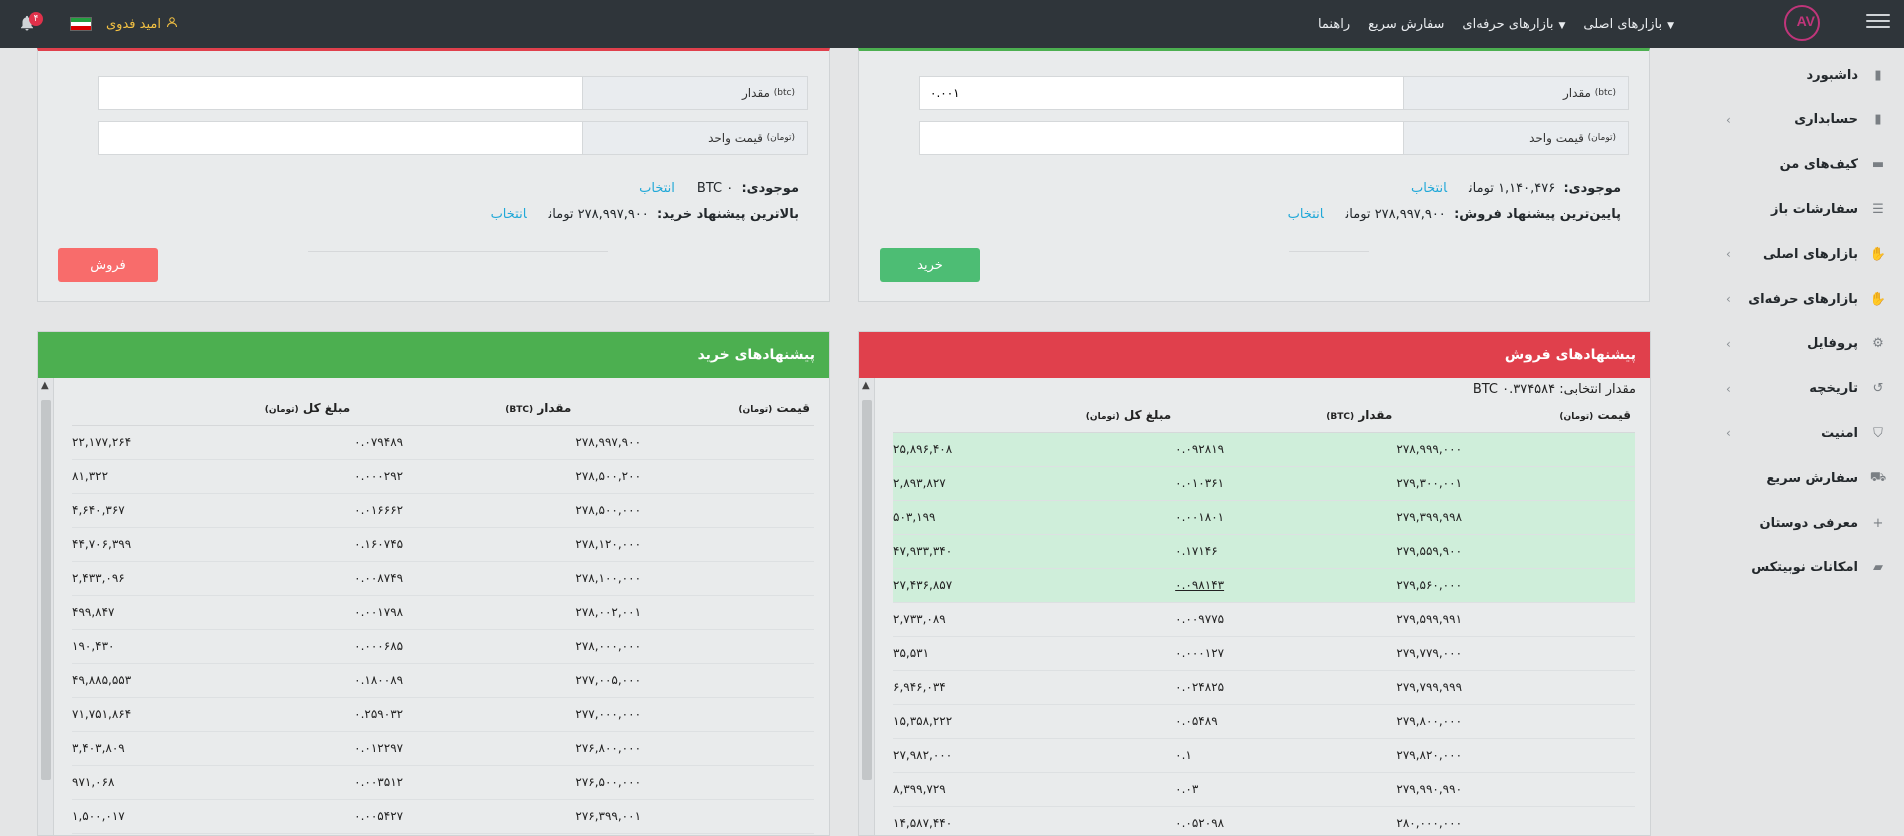  Describe the element at coordinates (1286, 653) in the screenshot. I see `amount-cell: ۰.۰۰۰۱۲۷` at that location.